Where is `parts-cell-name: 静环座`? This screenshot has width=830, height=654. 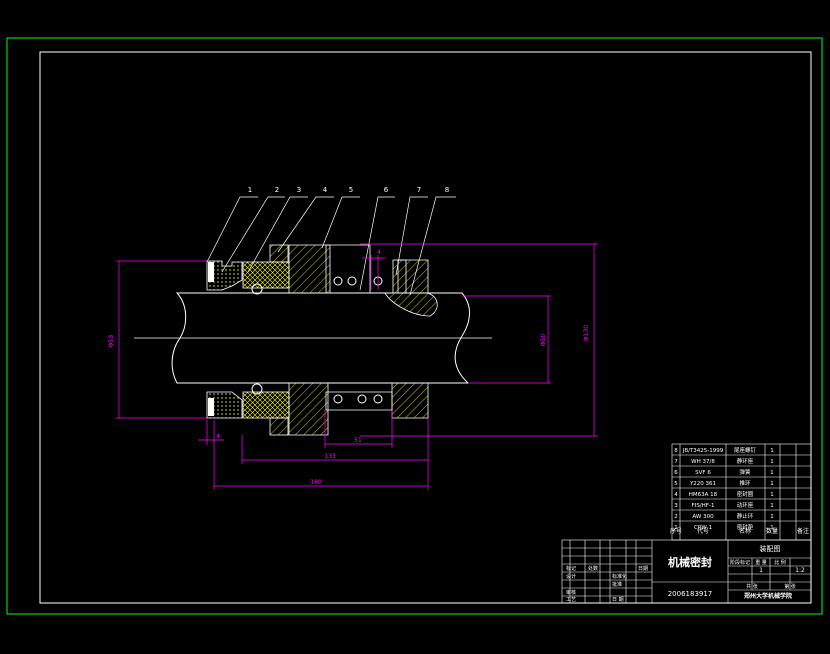
parts-cell-name: 静环座 is located at coordinates (745, 461).